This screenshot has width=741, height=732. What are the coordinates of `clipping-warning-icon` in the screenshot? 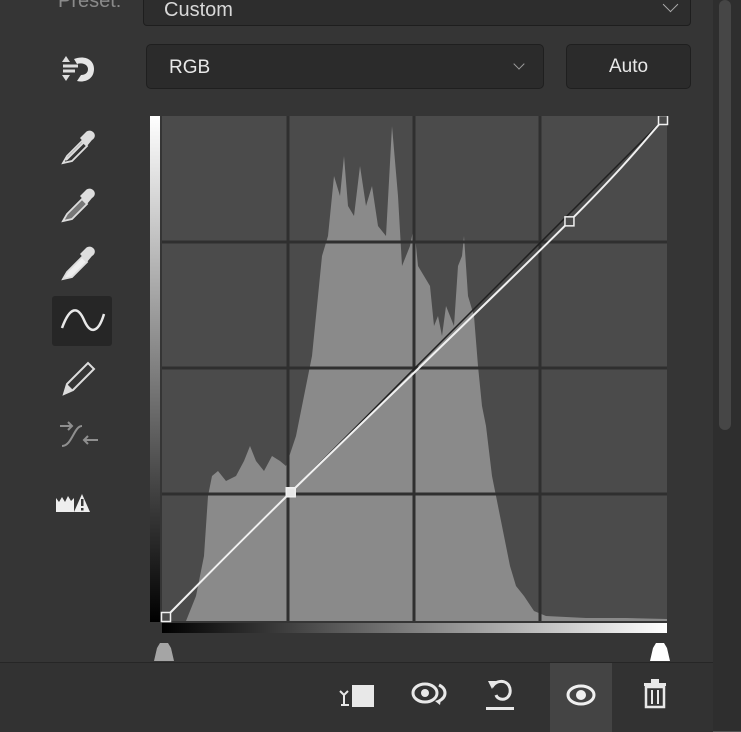 It's located at (82, 503).